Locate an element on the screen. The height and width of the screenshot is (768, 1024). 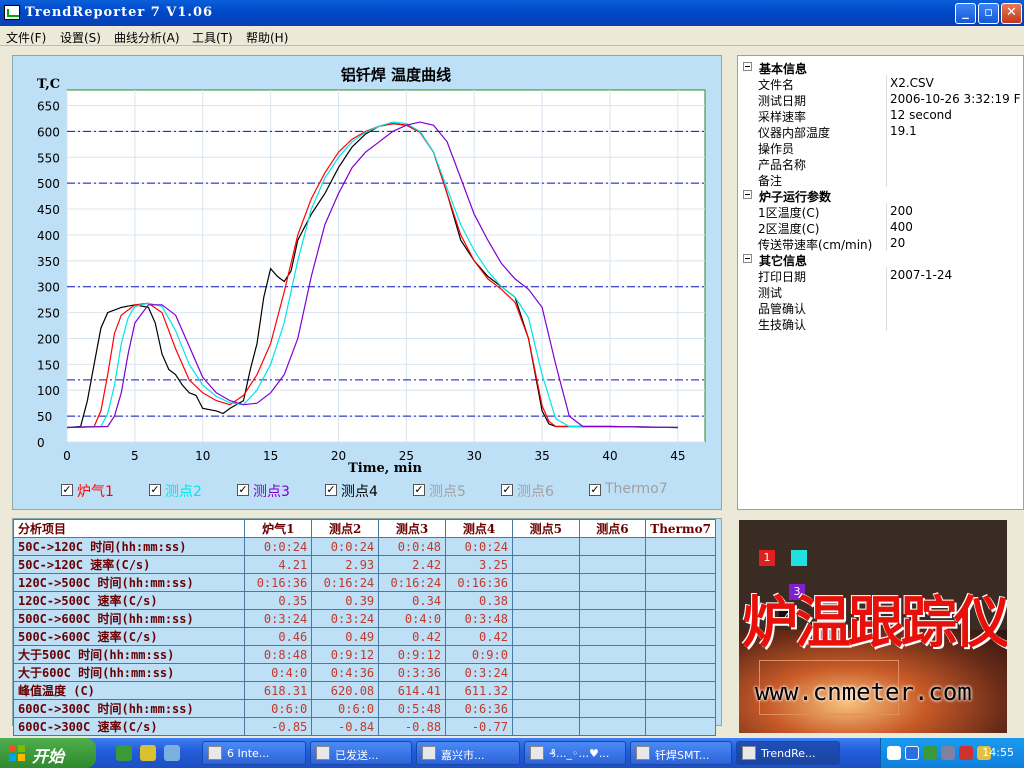
table-cell: 0:5:48 is located at coordinates (412, 708).